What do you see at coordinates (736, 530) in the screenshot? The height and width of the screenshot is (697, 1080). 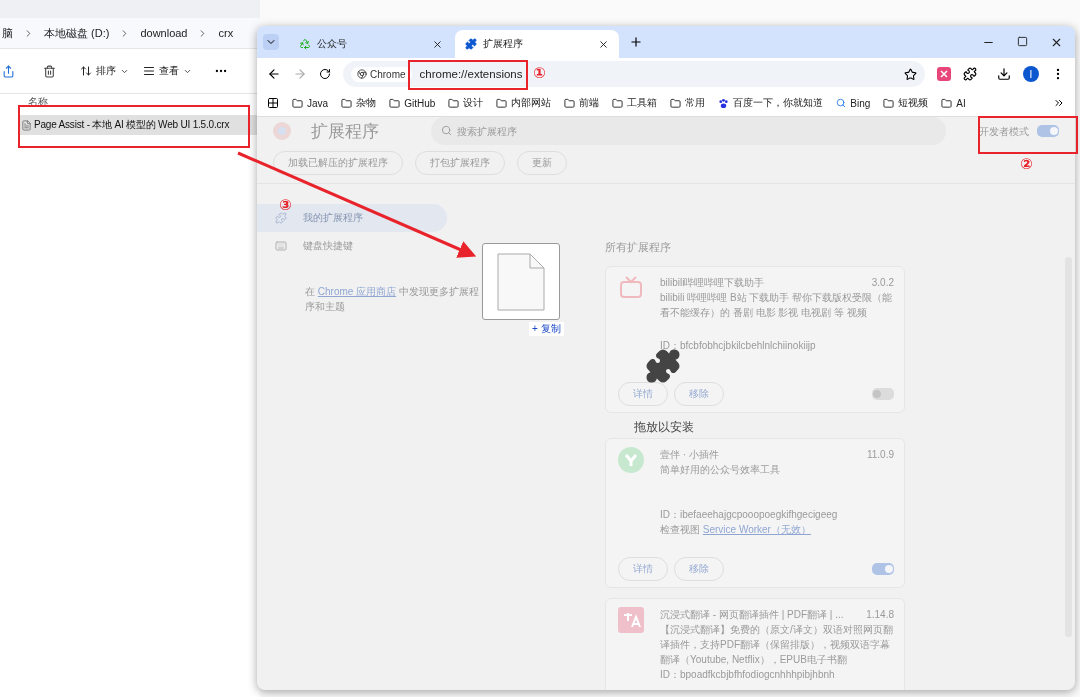 I see `inspect-views-text: 检查视图 Service Worker（无效）` at bounding box center [736, 530].